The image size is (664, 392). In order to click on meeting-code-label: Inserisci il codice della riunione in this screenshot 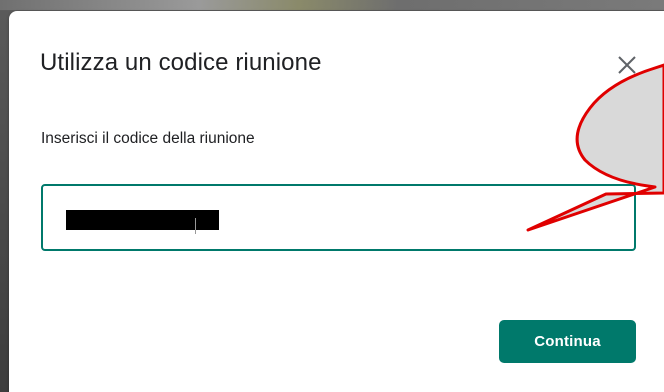, I will do `click(148, 138)`.